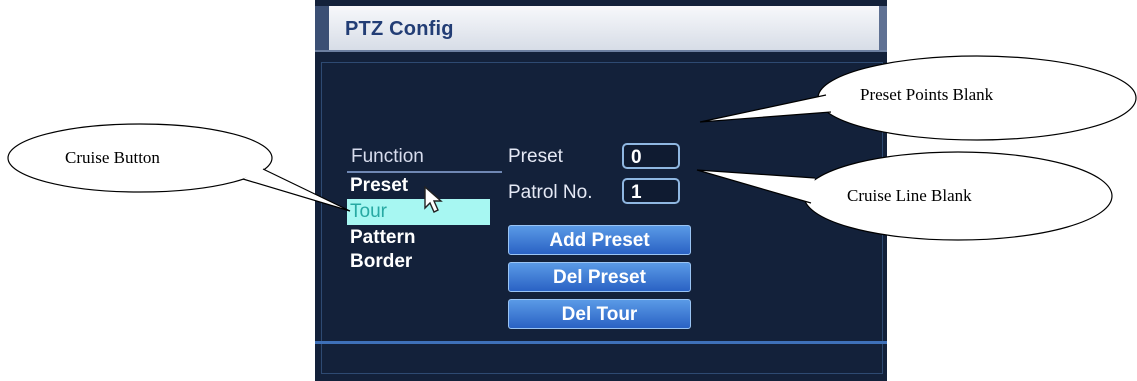 The height and width of the screenshot is (381, 1137). Describe the element at coordinates (424, 172) in the screenshot. I see `function-divider` at that location.